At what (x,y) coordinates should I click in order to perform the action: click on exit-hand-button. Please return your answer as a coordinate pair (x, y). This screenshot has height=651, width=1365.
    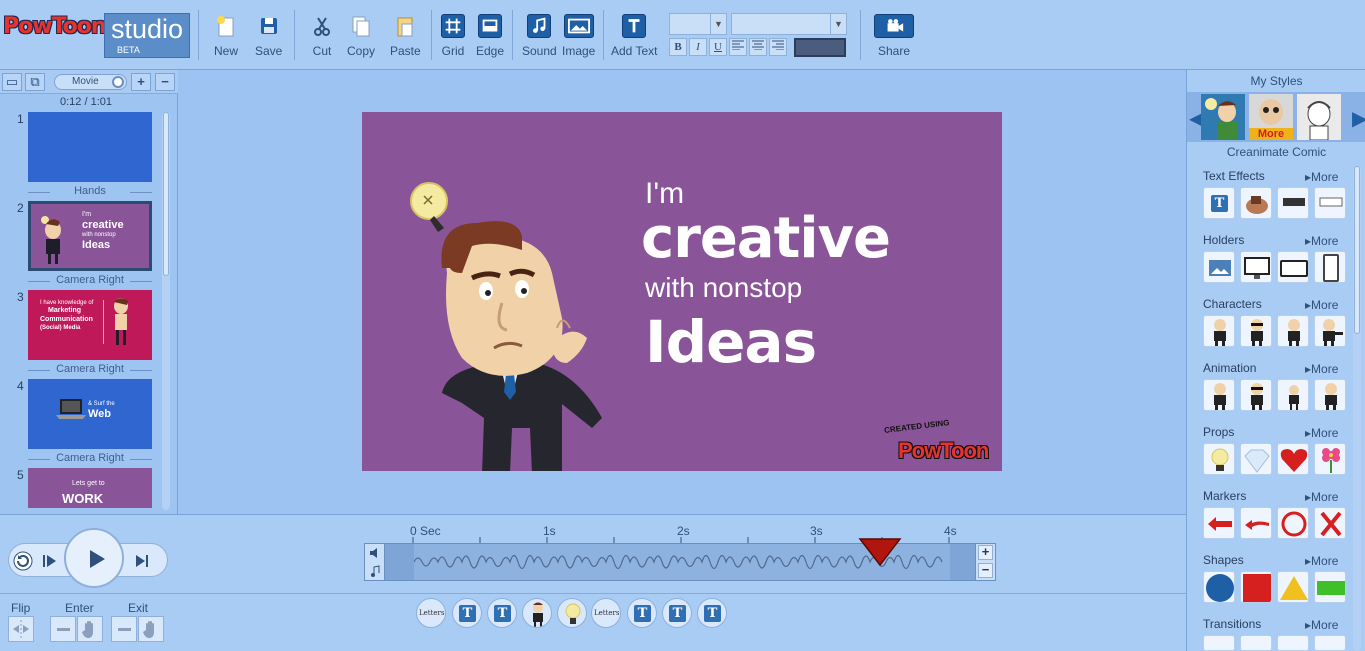
    Looking at the image, I should click on (151, 629).